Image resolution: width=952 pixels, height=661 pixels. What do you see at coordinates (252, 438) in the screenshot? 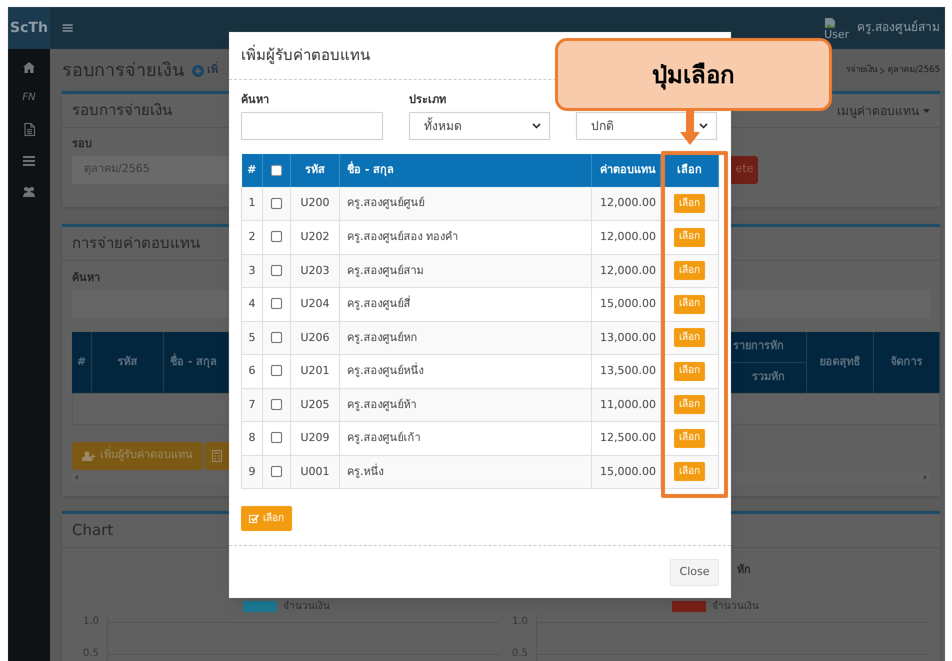
I see `table-cell: 8` at bounding box center [252, 438].